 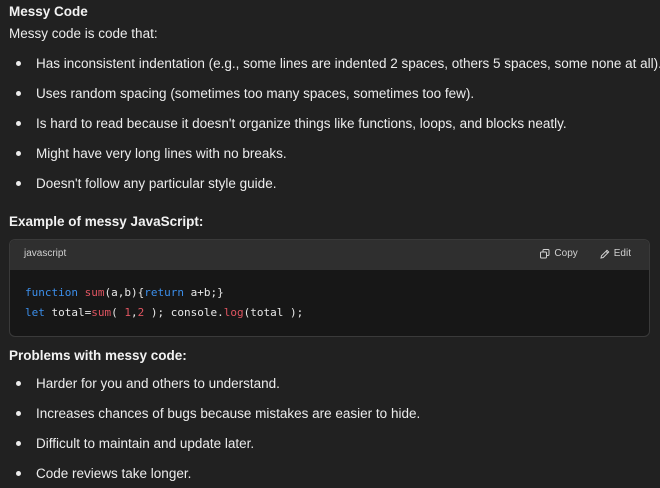 What do you see at coordinates (329, 255) in the screenshot?
I see `code-block-header: javascript Copy Edit` at bounding box center [329, 255].